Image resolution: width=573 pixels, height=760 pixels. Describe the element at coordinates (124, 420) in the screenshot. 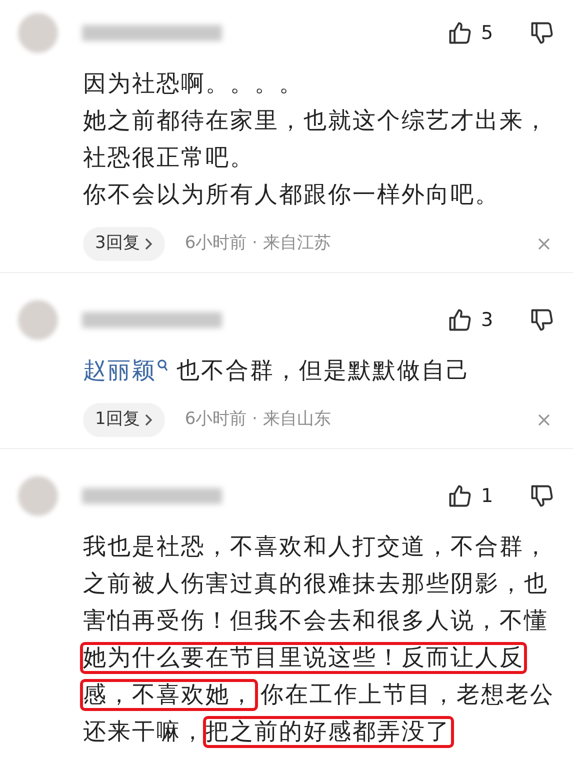

I see `replies-button: 1回复` at that location.